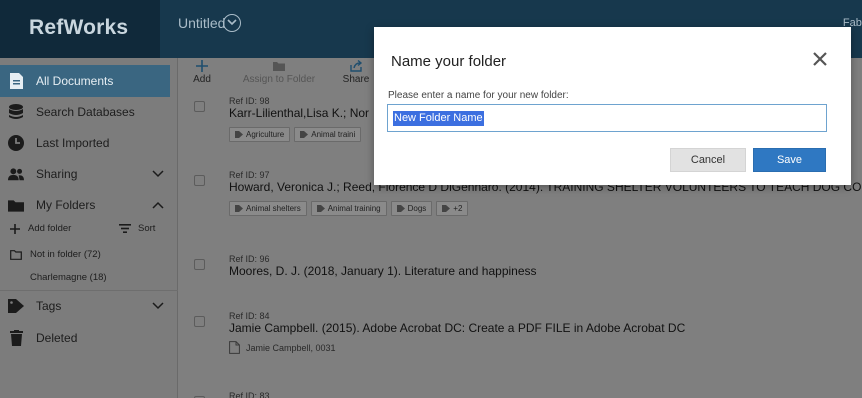 The width and height of the screenshot is (862, 398). I want to click on folder-name-label: Please enter a name for your new folder:, so click(478, 95).